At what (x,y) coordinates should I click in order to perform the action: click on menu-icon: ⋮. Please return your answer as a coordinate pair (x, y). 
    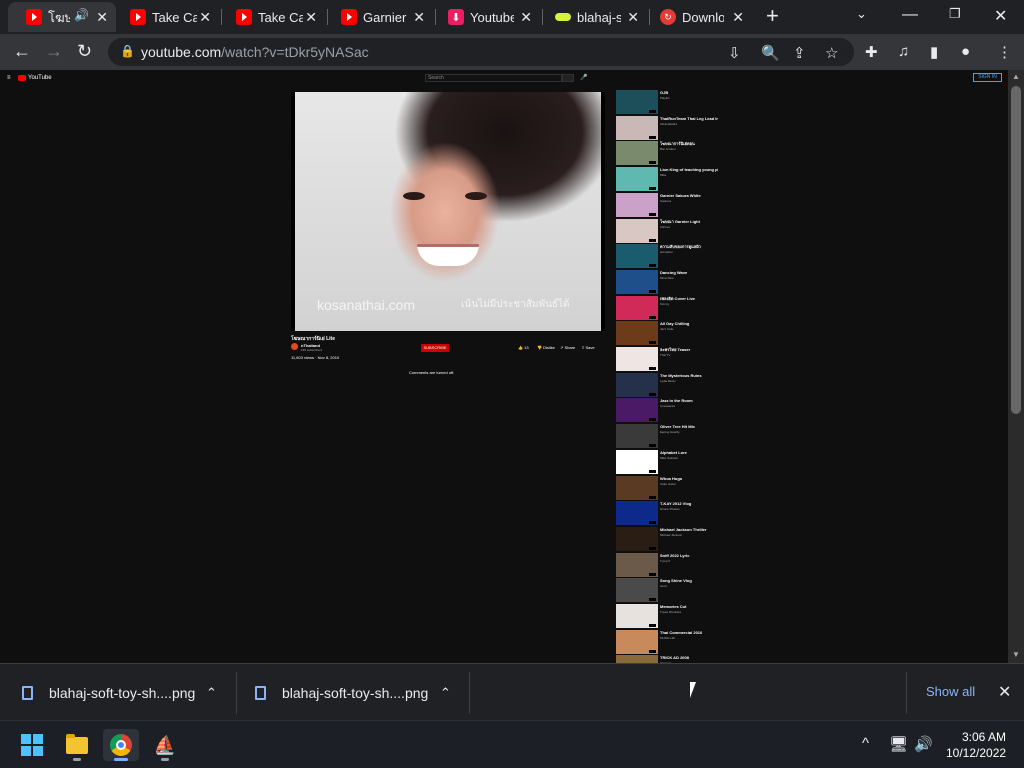
    Looking at the image, I should click on (1004, 52).